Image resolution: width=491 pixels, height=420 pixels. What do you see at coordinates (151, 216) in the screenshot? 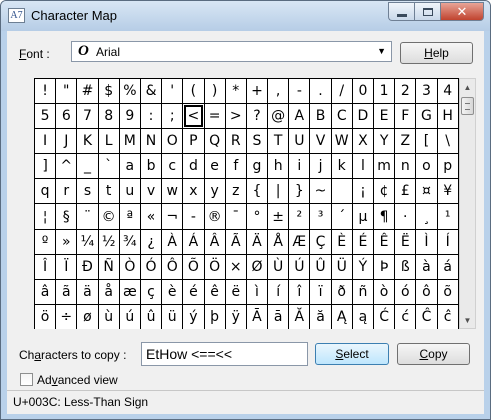
I see `character-cell: «` at bounding box center [151, 216].